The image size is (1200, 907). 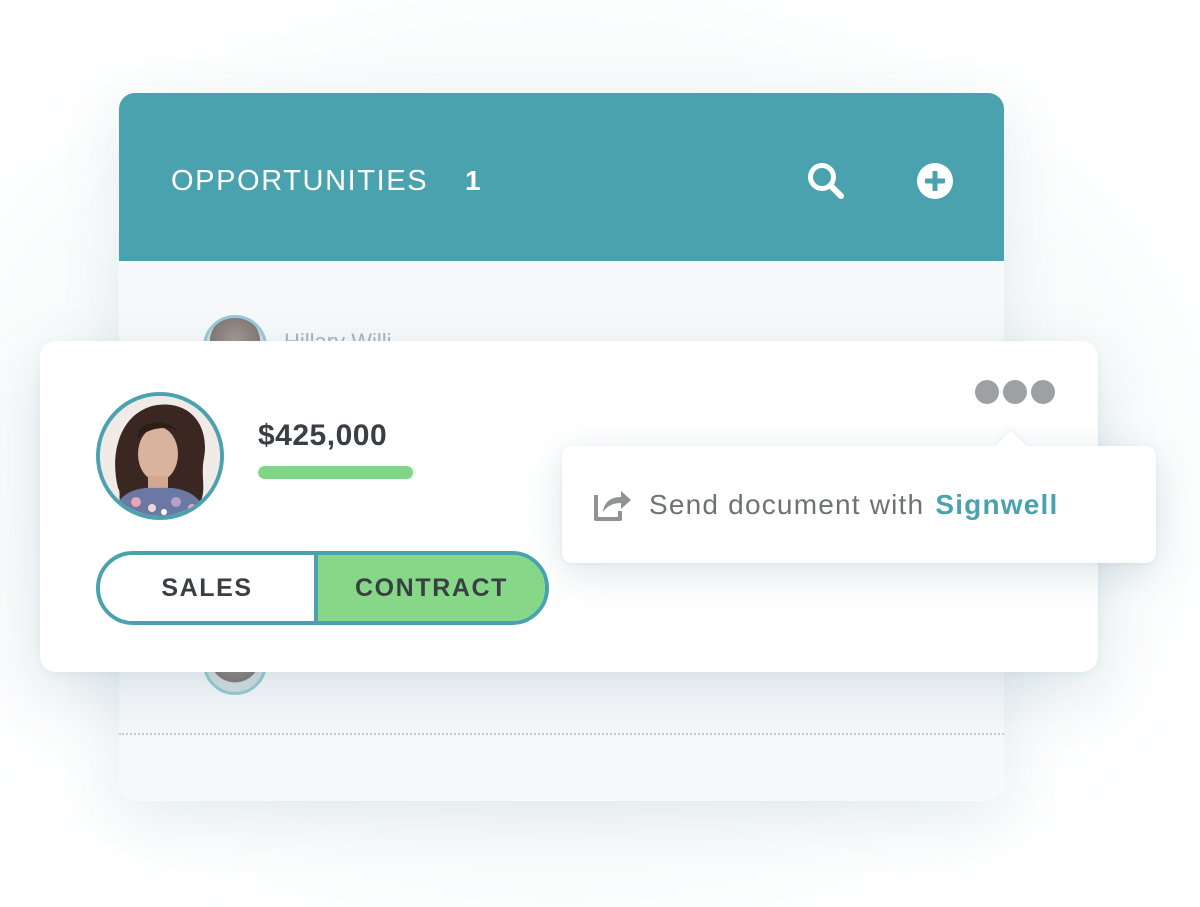 I want to click on plus-circle-icon, so click(x=935, y=181).